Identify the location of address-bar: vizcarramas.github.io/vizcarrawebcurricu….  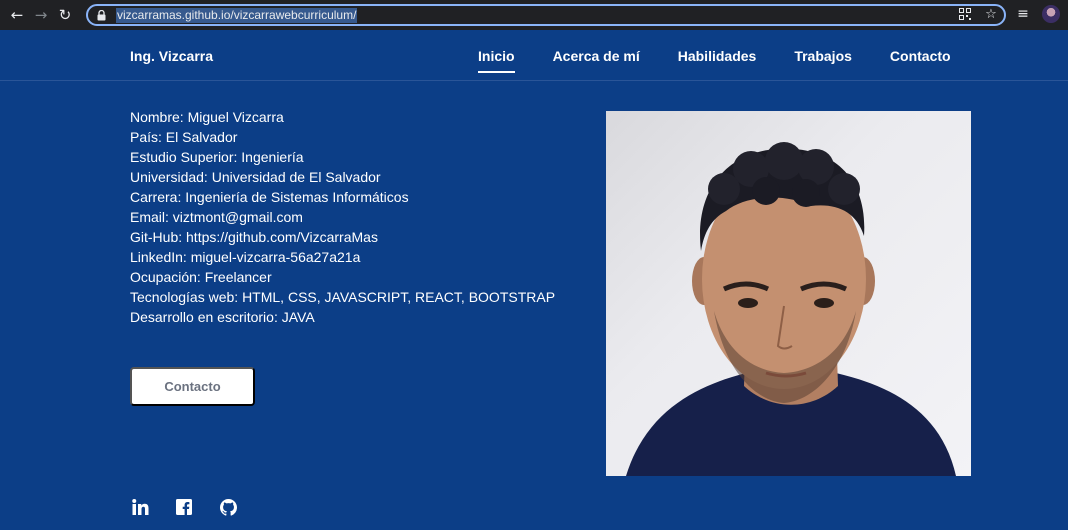
(546, 15).